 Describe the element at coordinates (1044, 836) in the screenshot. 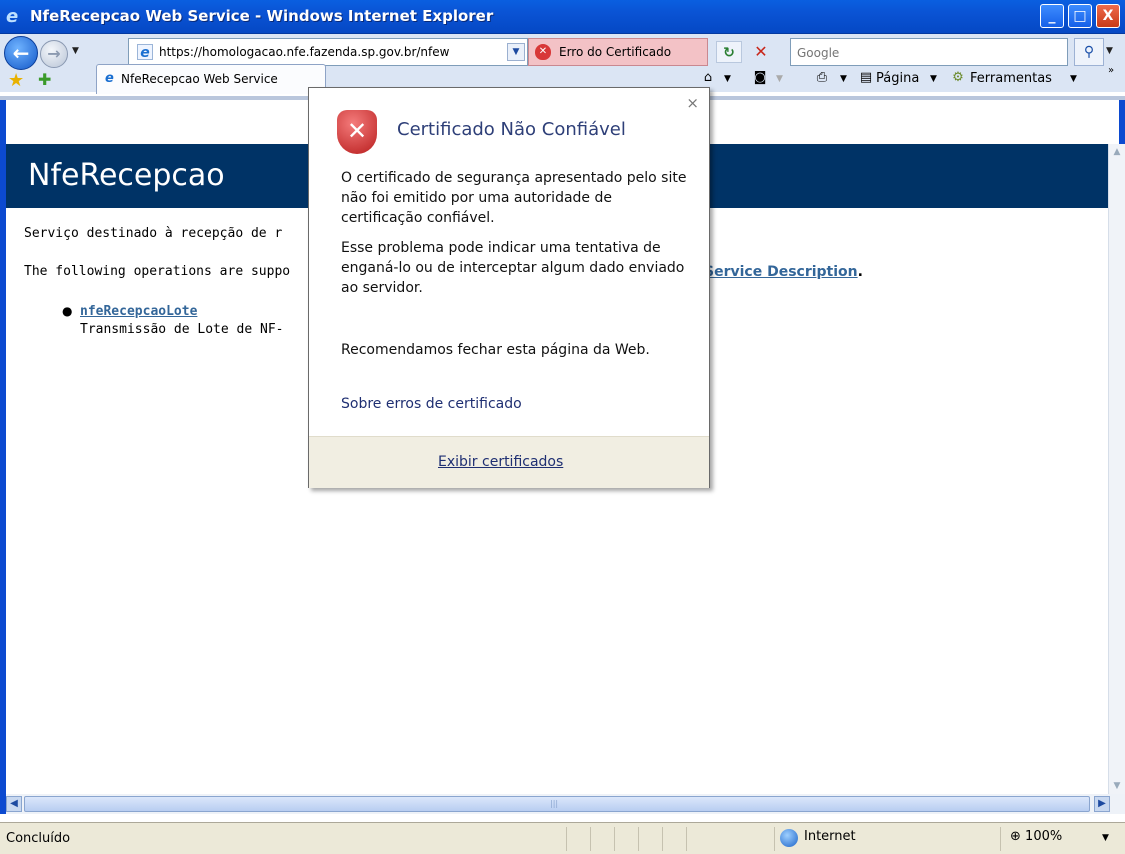

I see `zoom-value: 100%` at that location.